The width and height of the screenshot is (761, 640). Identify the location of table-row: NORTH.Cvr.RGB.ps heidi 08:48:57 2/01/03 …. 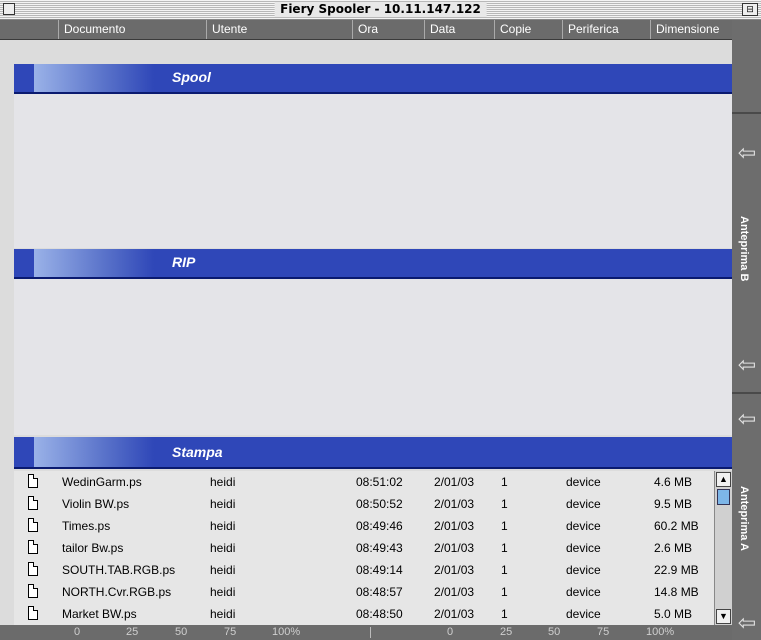
(364, 592).